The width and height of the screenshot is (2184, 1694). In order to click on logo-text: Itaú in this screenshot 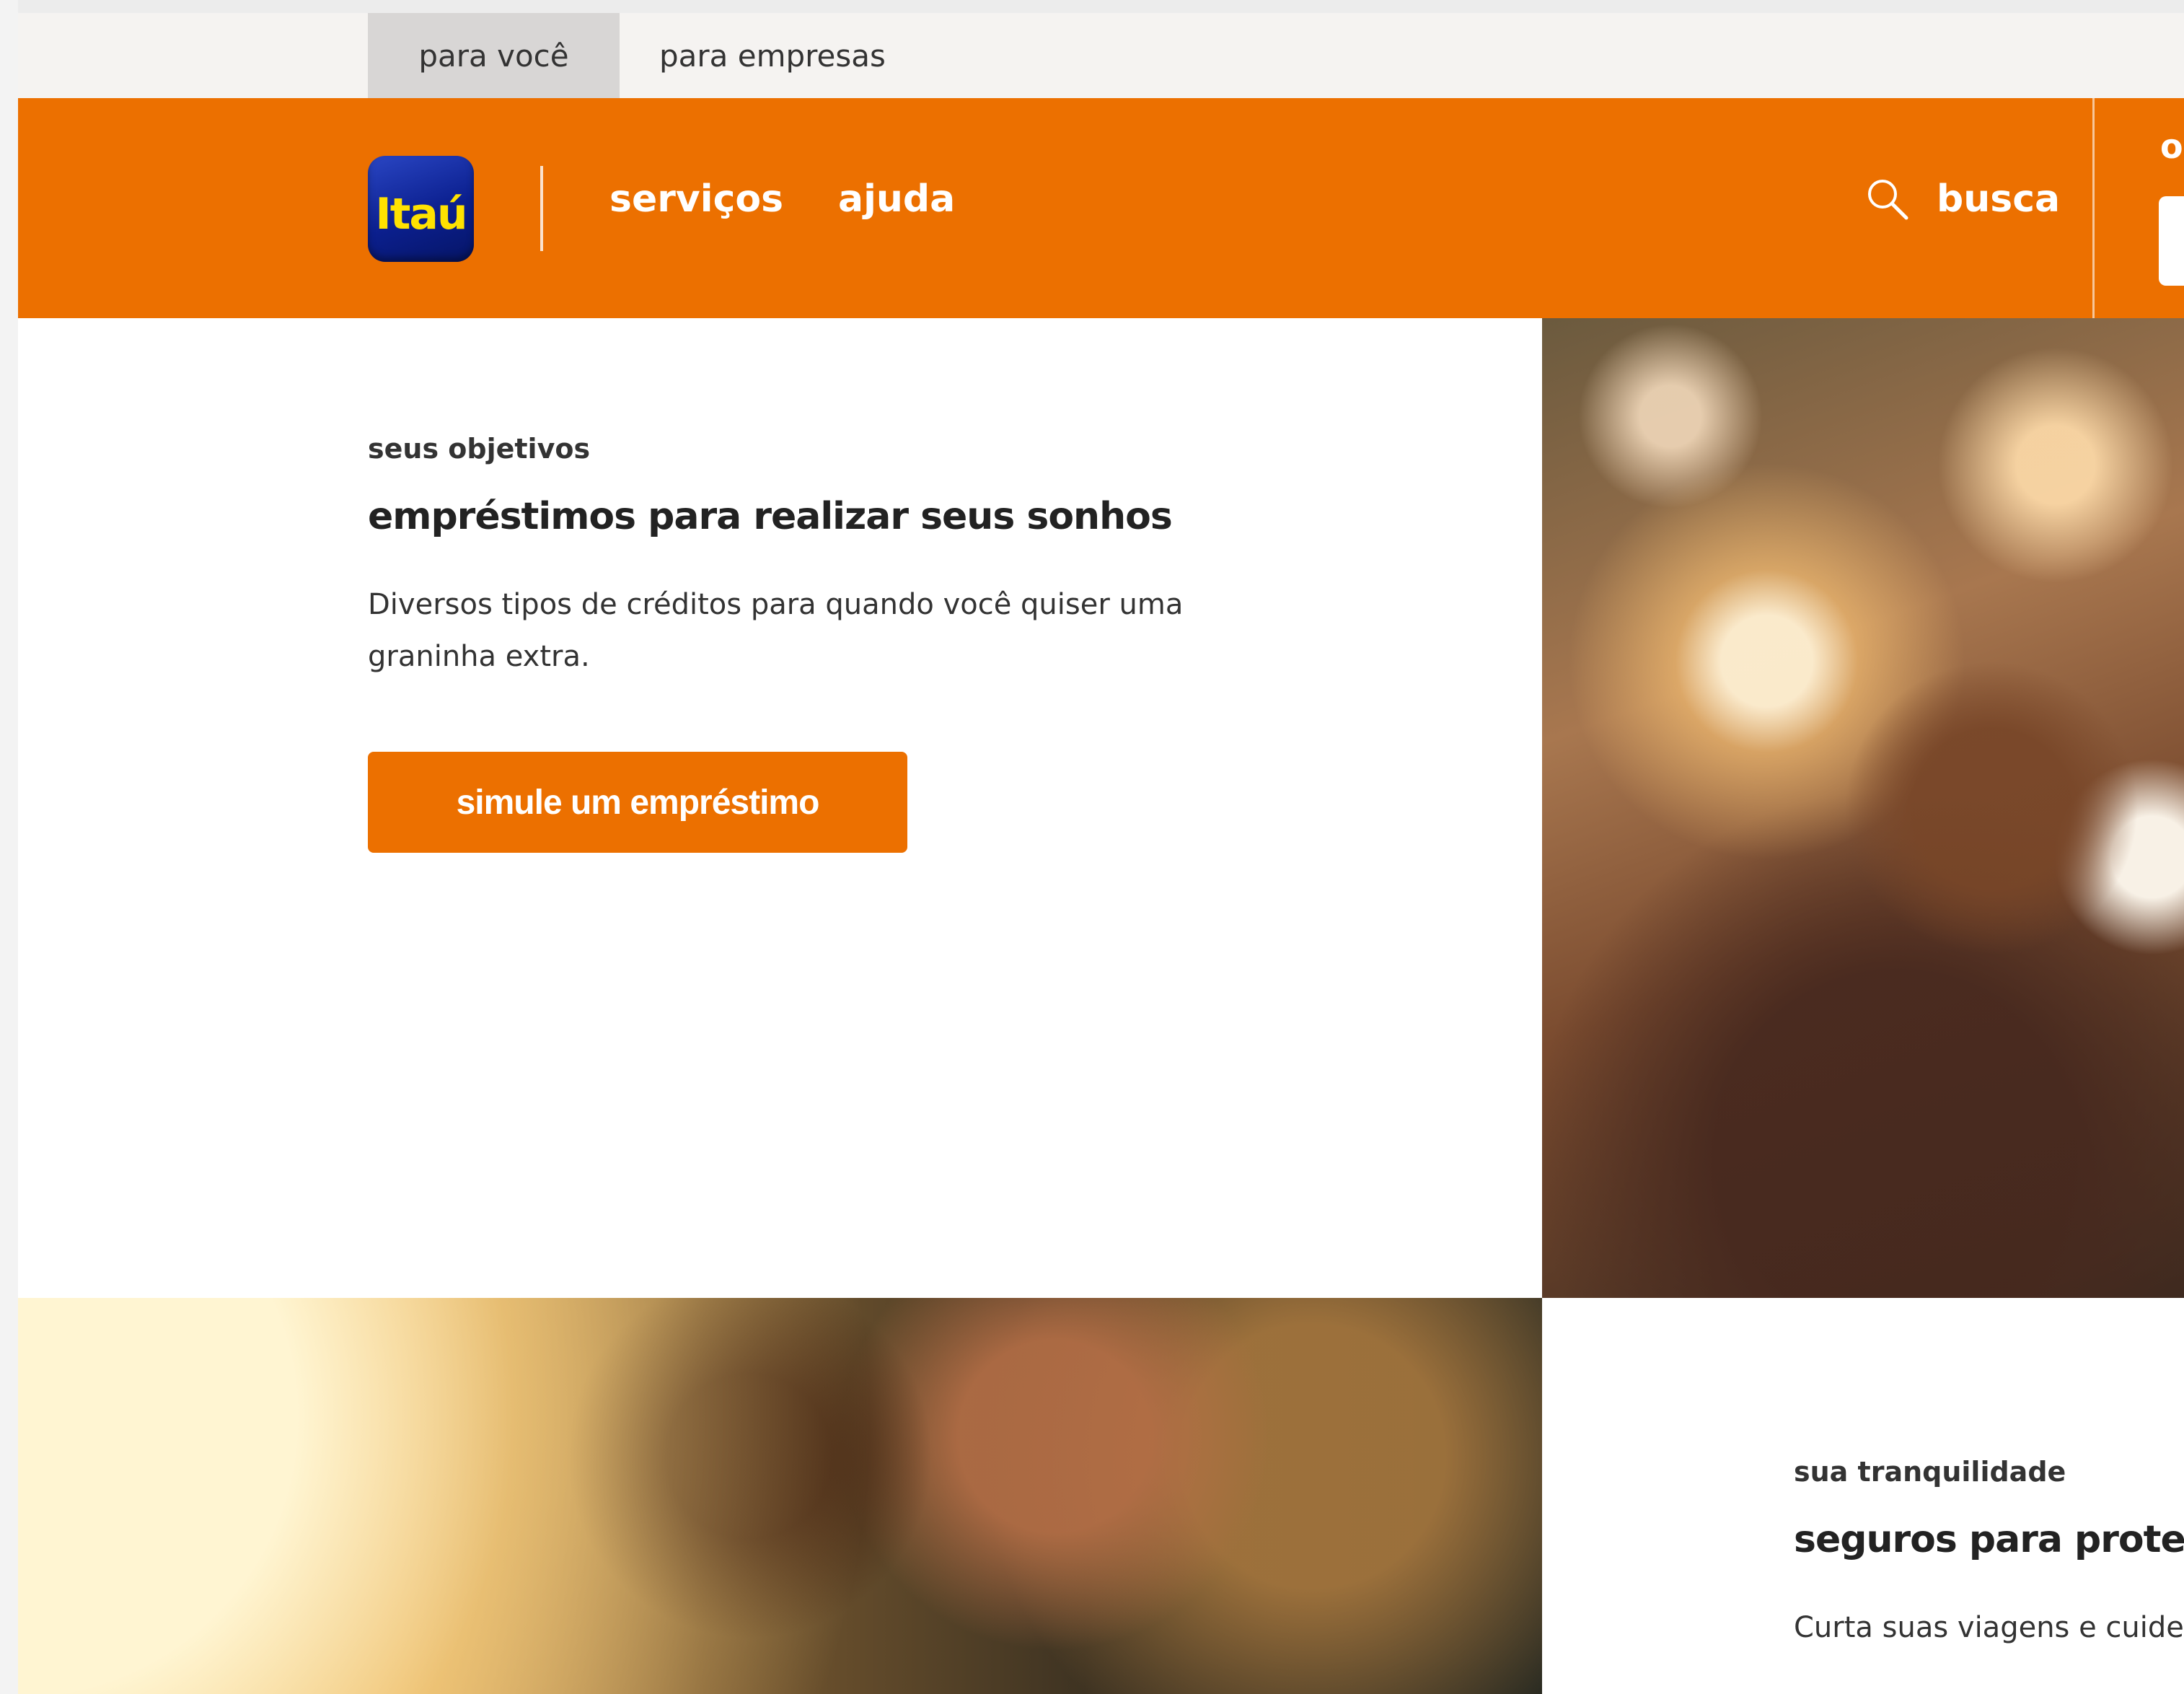, I will do `click(421, 214)`.